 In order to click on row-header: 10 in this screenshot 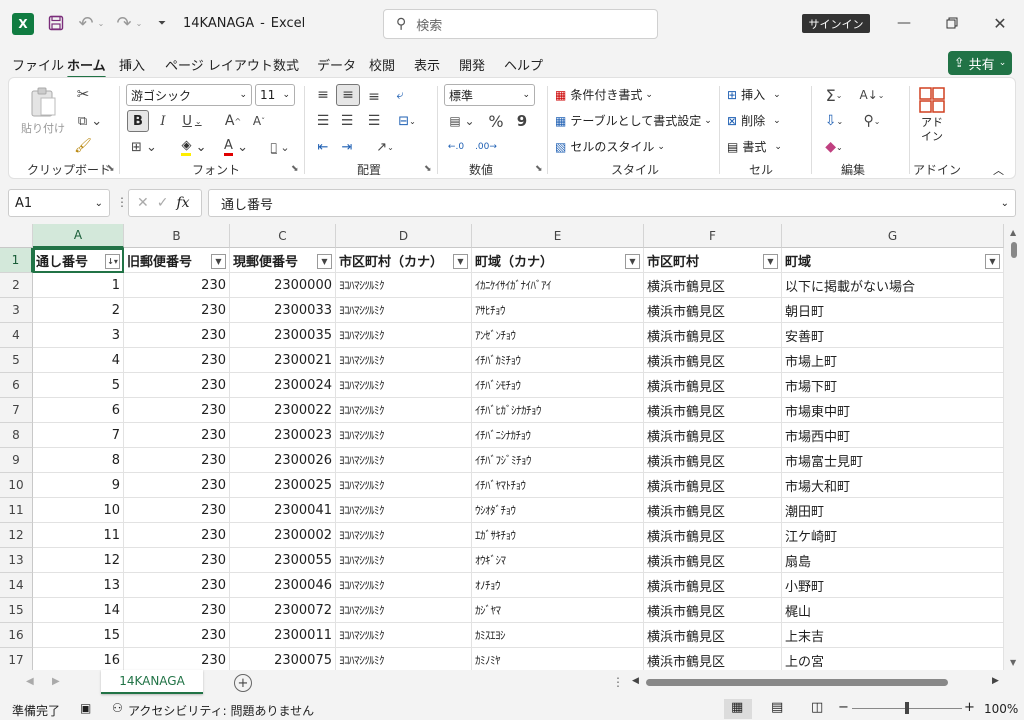, I will do `click(16, 485)`.